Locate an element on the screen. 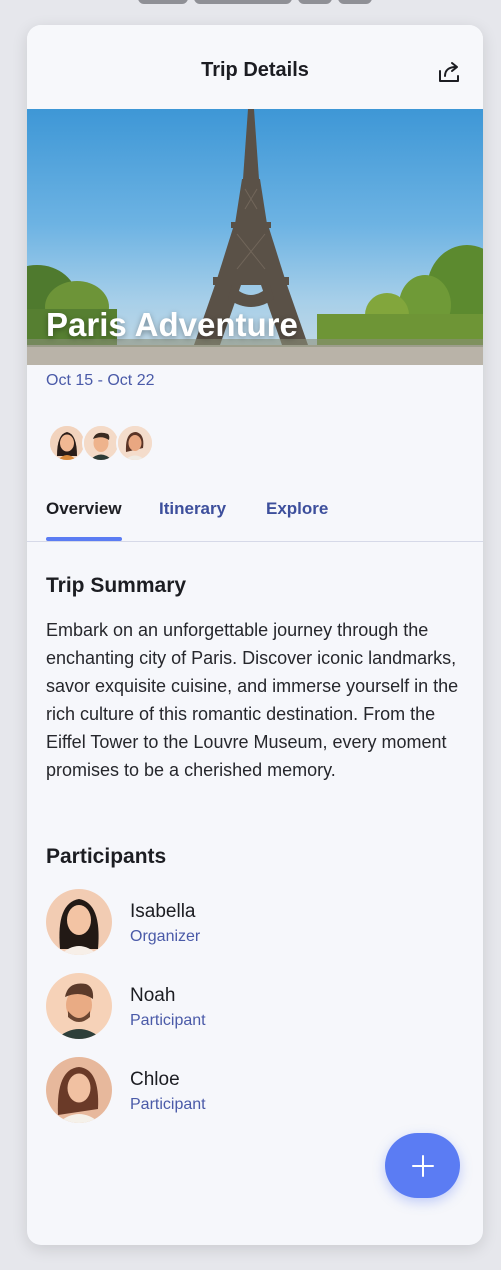  share-icon is located at coordinates (450, 72).